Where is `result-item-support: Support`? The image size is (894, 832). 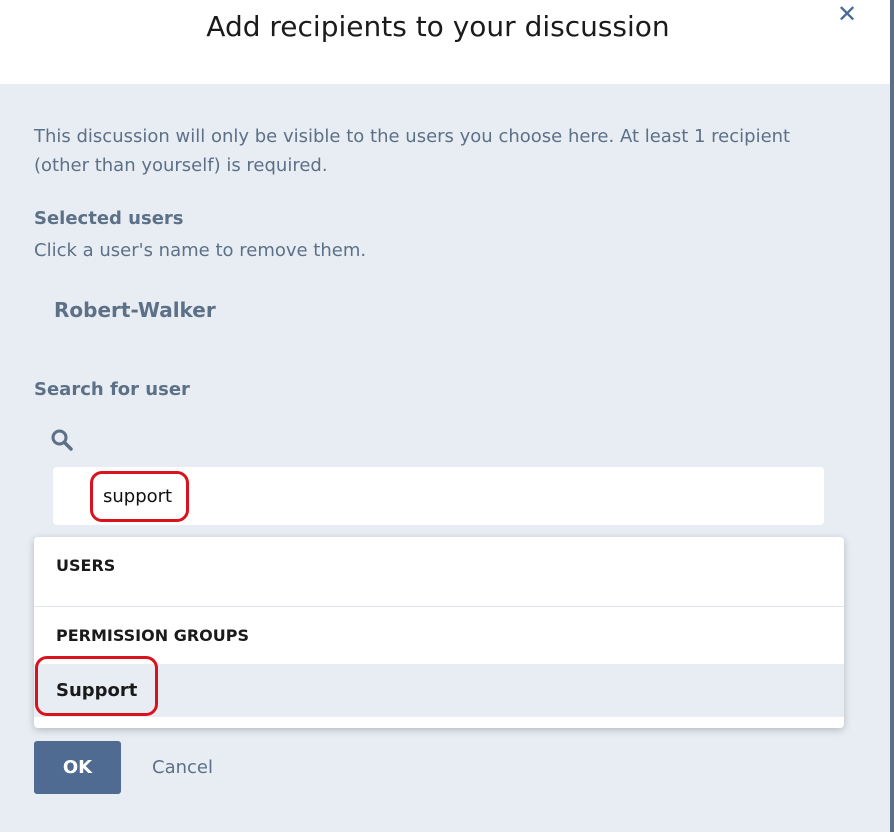
result-item-support: Support is located at coordinates (439, 690).